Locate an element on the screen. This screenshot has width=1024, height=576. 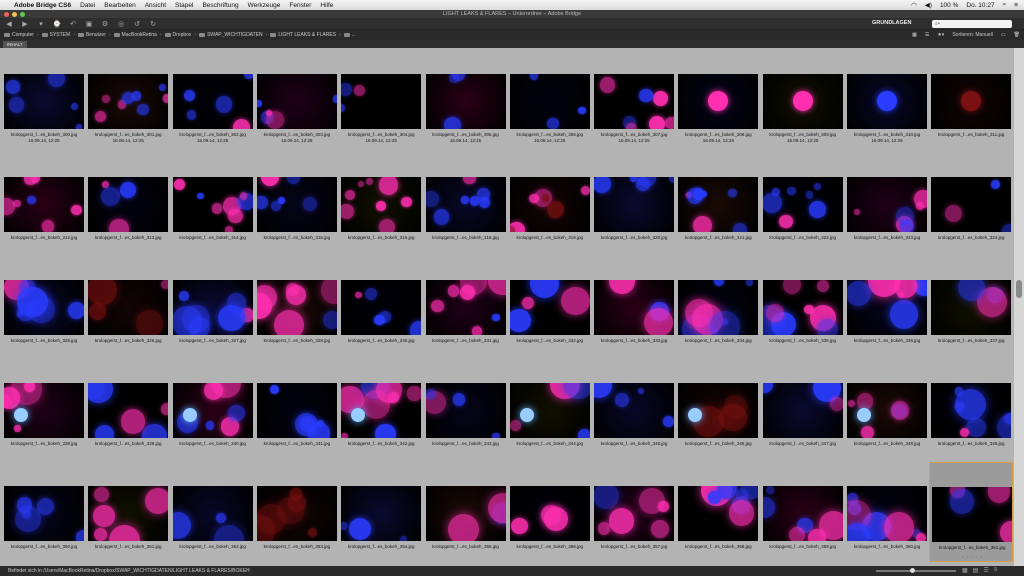
scrollbar-thumb is located at coordinates (1019, 289).